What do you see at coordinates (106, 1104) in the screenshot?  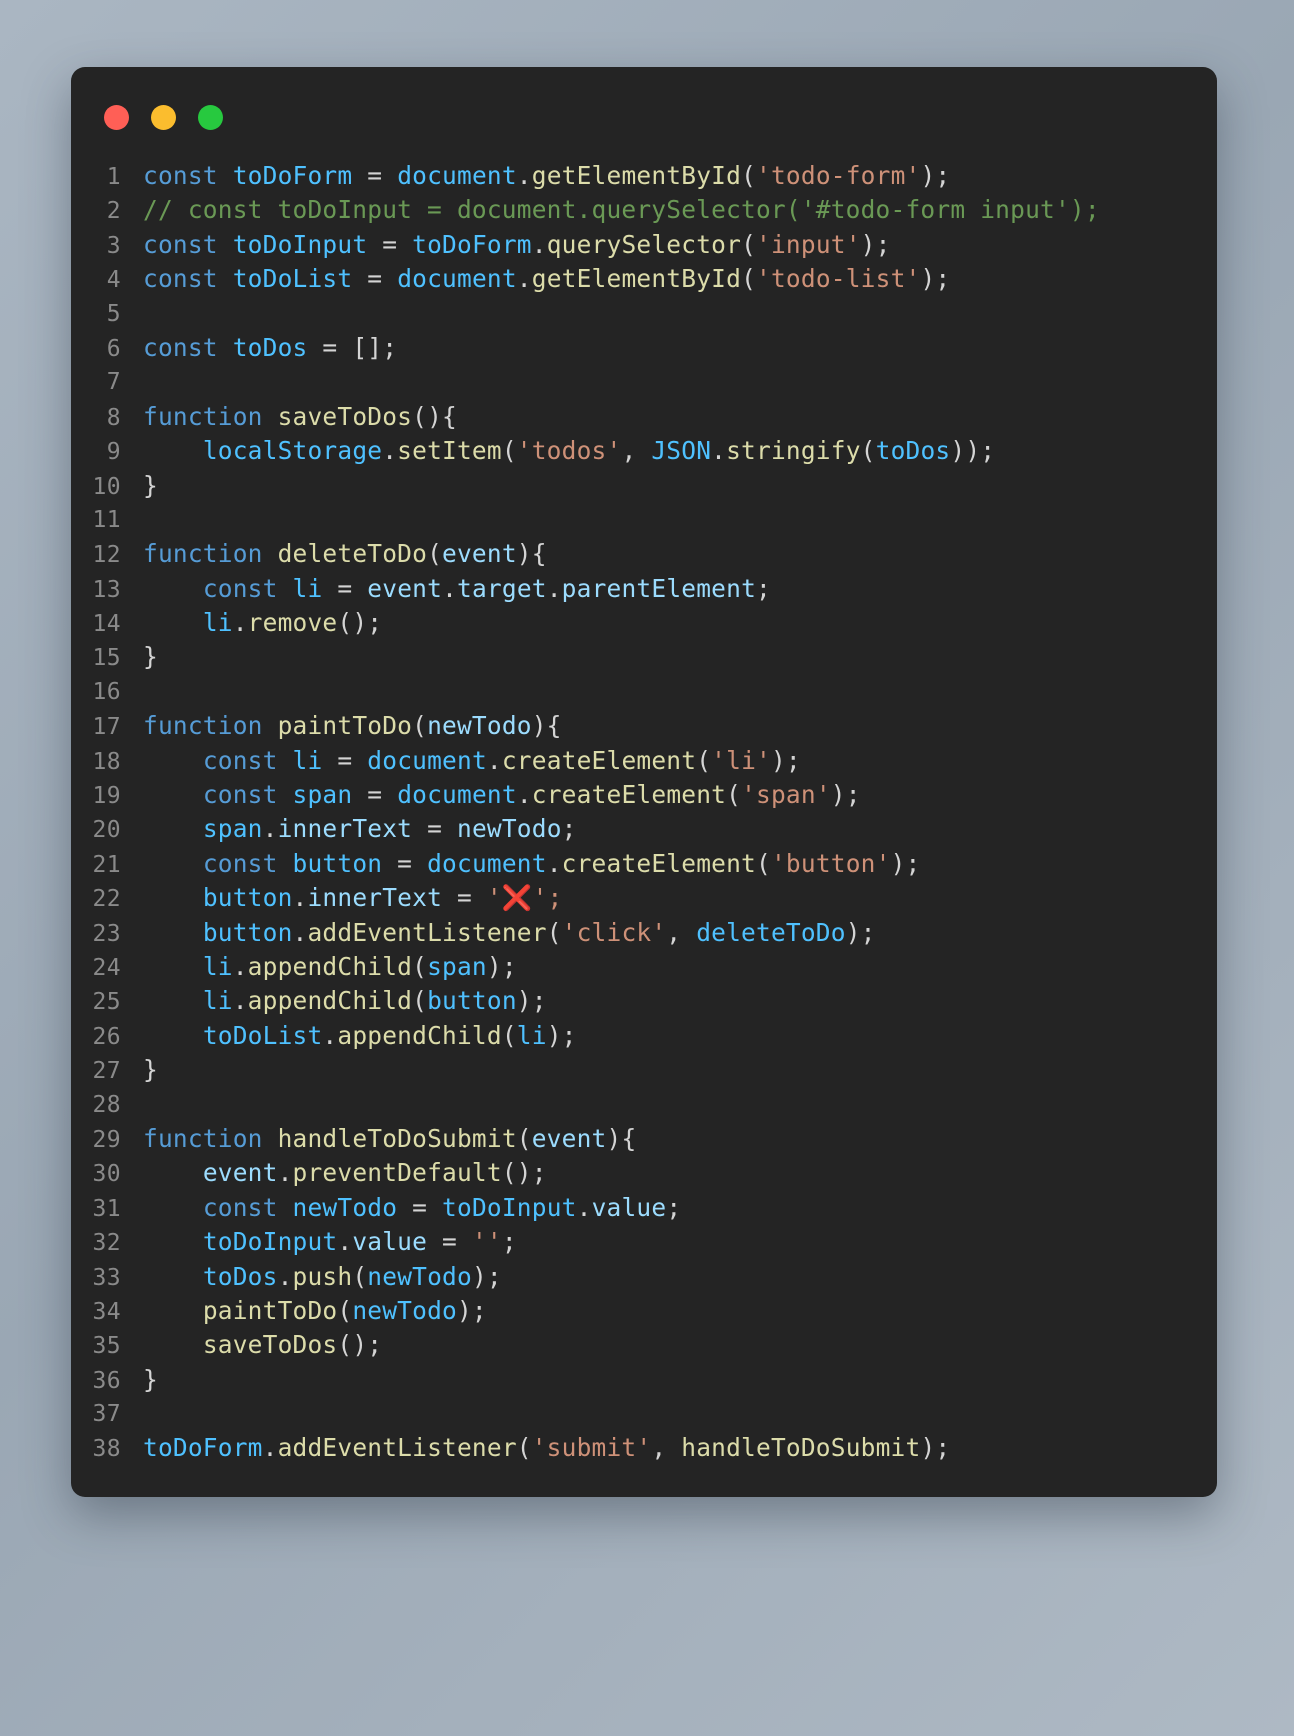 I see `line-number: 28` at bounding box center [106, 1104].